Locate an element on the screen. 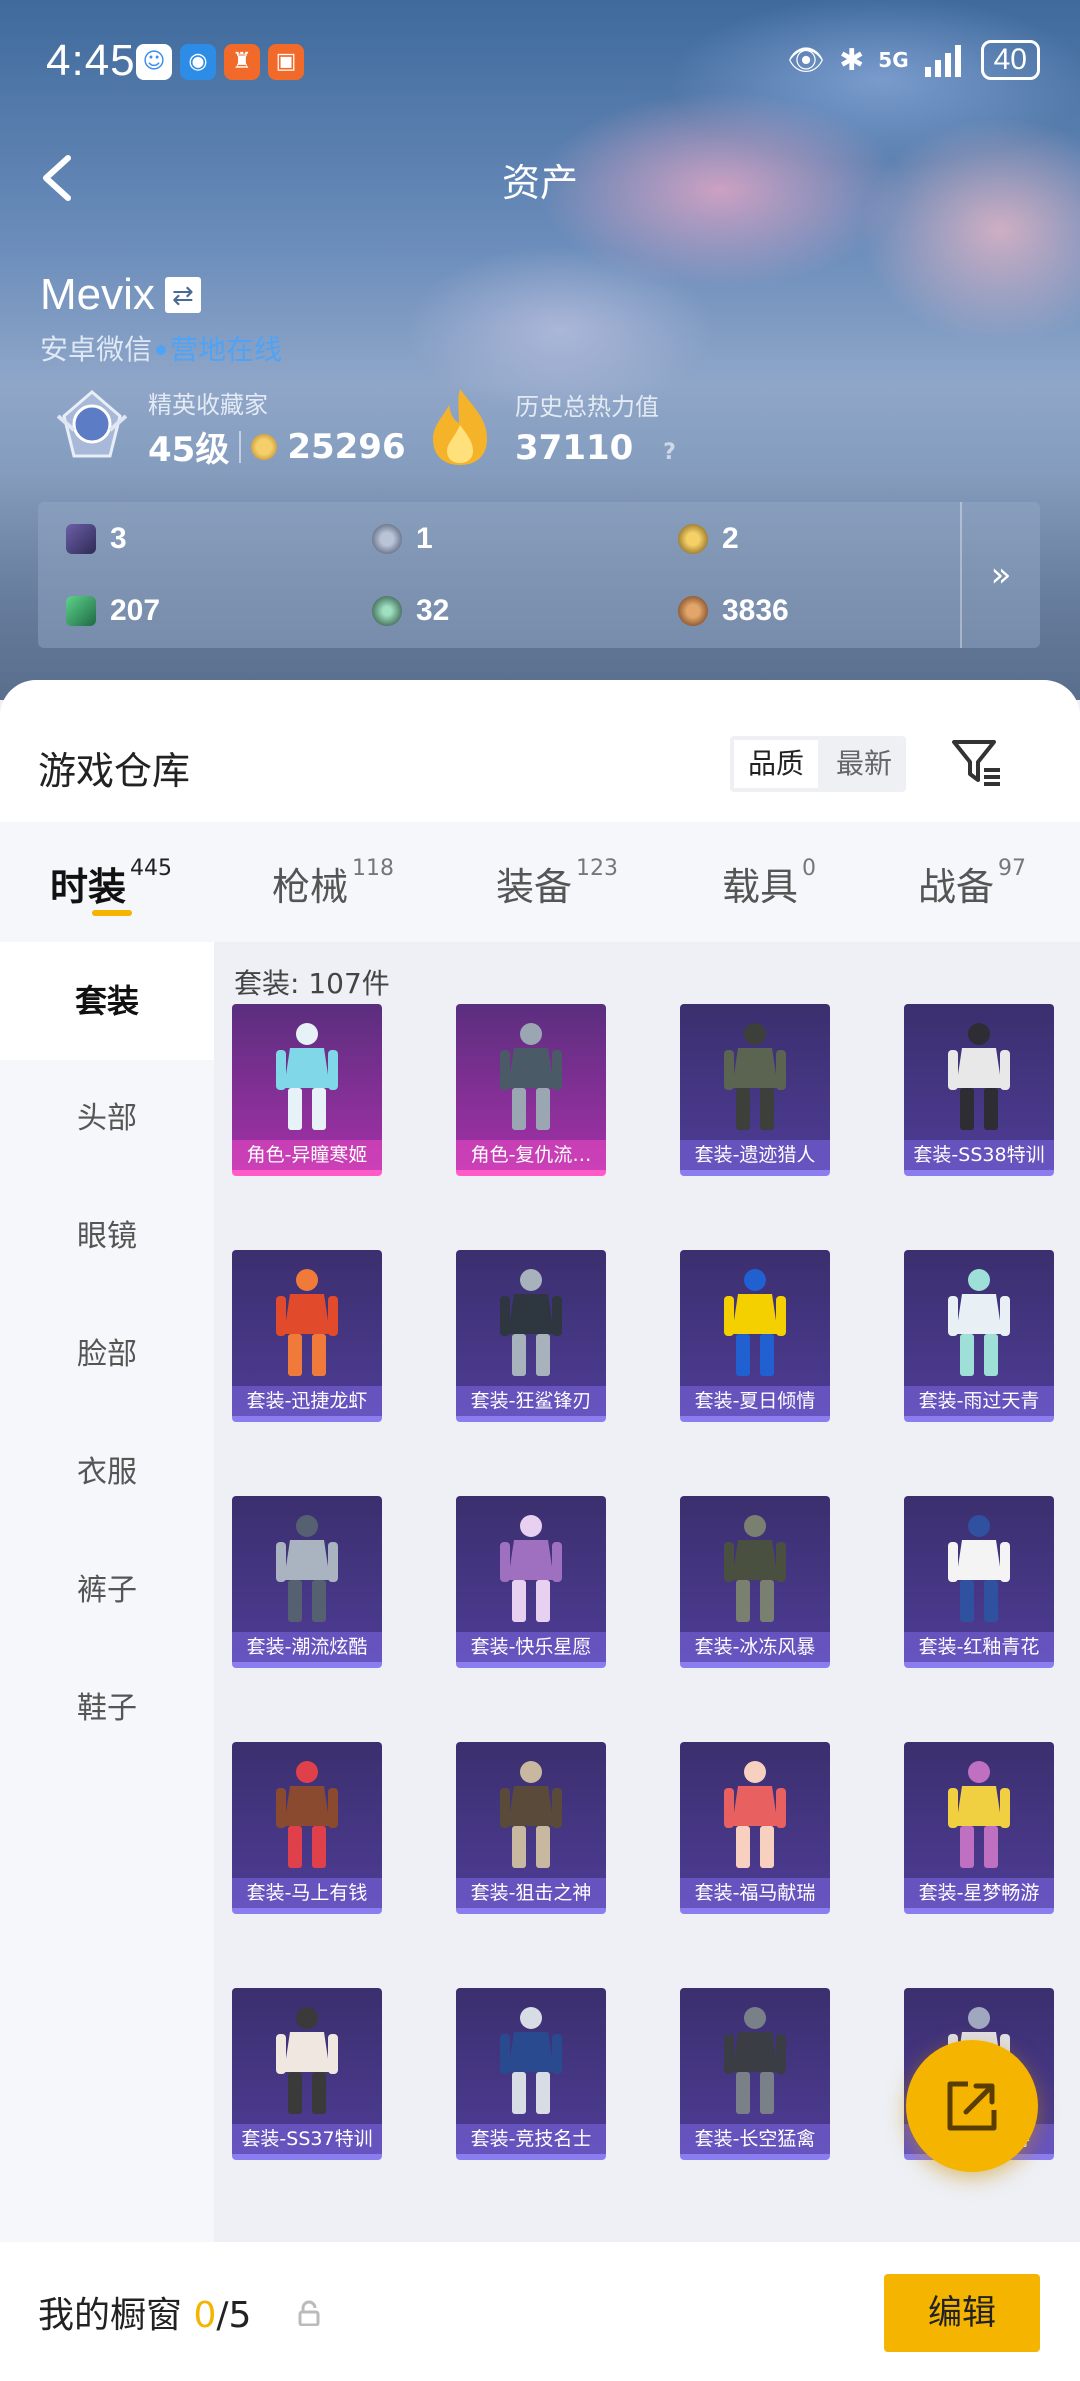 The image size is (1080, 2381). heat-help-icon: ? is located at coordinates (669, 452).